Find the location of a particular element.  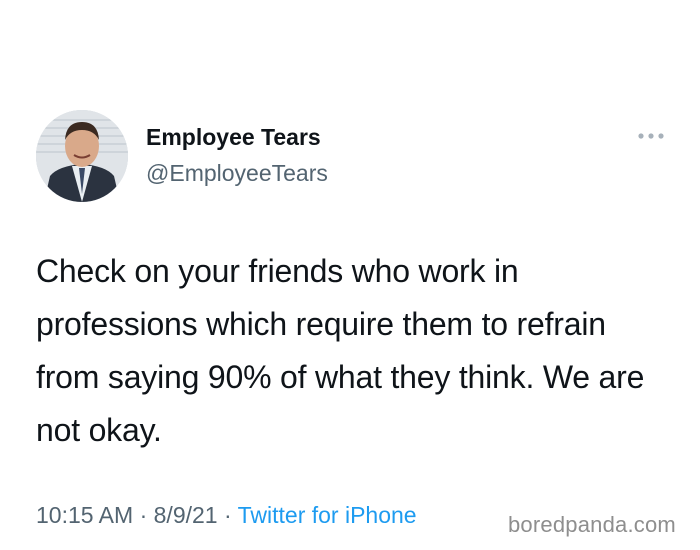

tweet-metadata: 10:15 AM · 8/9/21 · Twitter for iPhone is located at coordinates (226, 515).